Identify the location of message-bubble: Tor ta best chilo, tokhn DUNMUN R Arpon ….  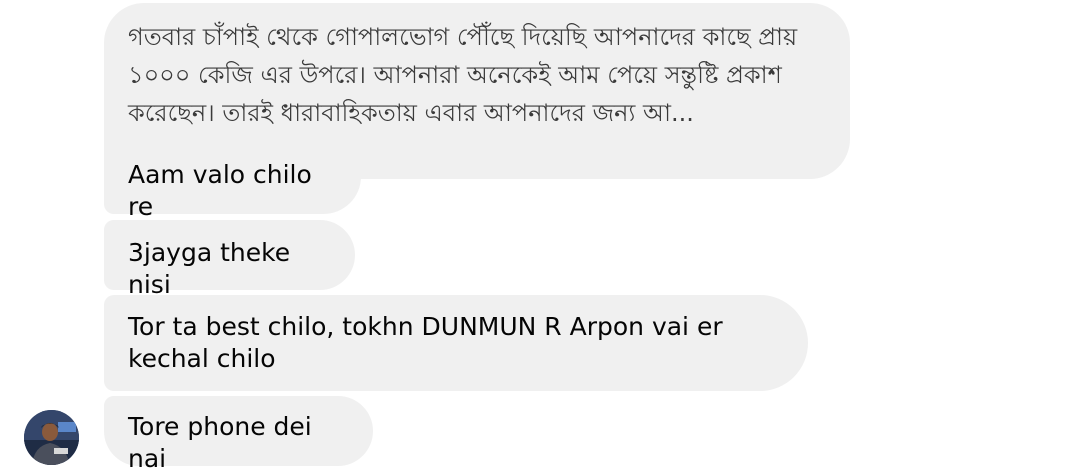
(456, 343).